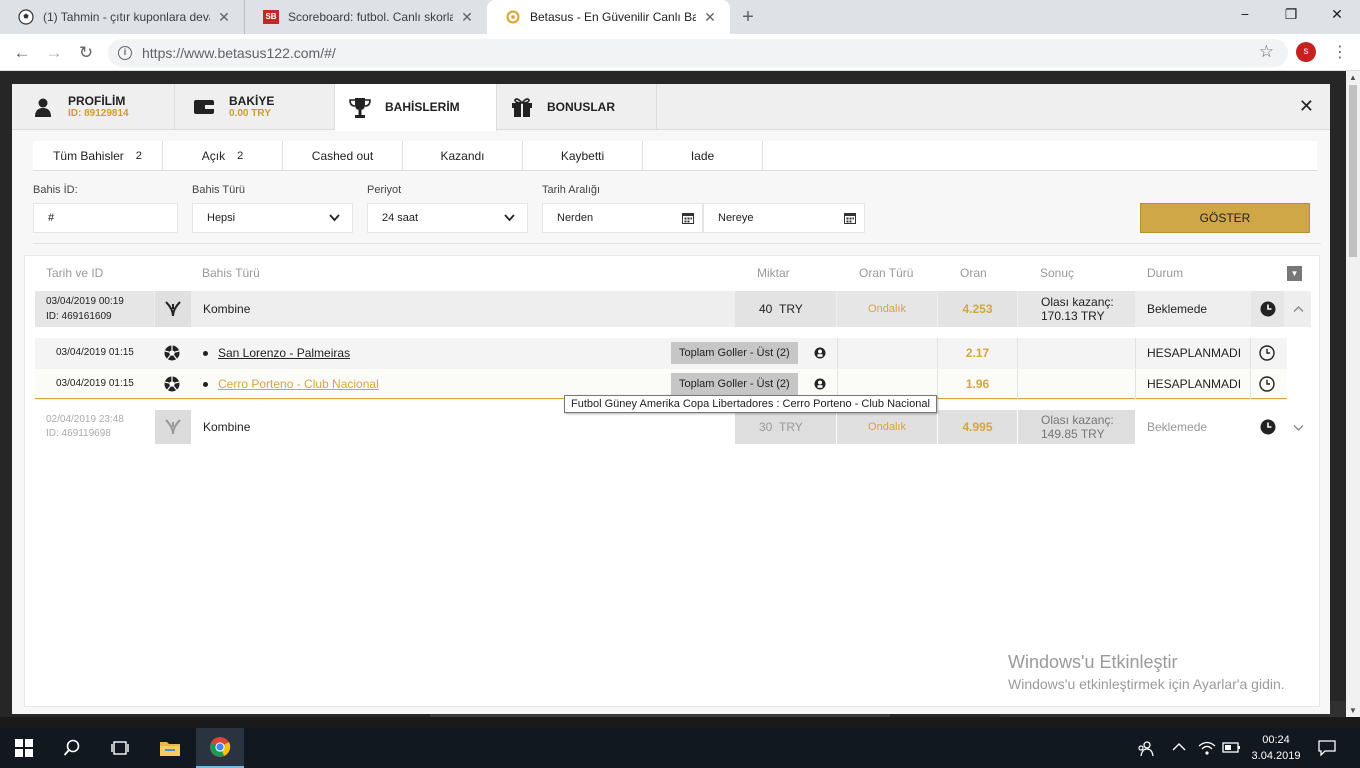  What do you see at coordinates (120, 748) in the screenshot?
I see `task-view-icon` at bounding box center [120, 748].